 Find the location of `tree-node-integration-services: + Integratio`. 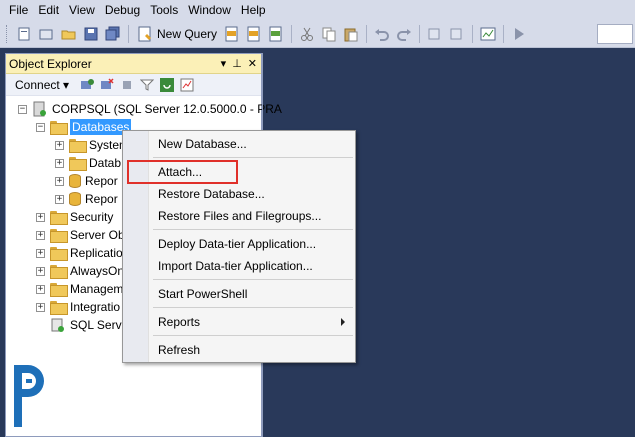

tree-node-integration-services: + Integratio is located at coordinates (78, 307).